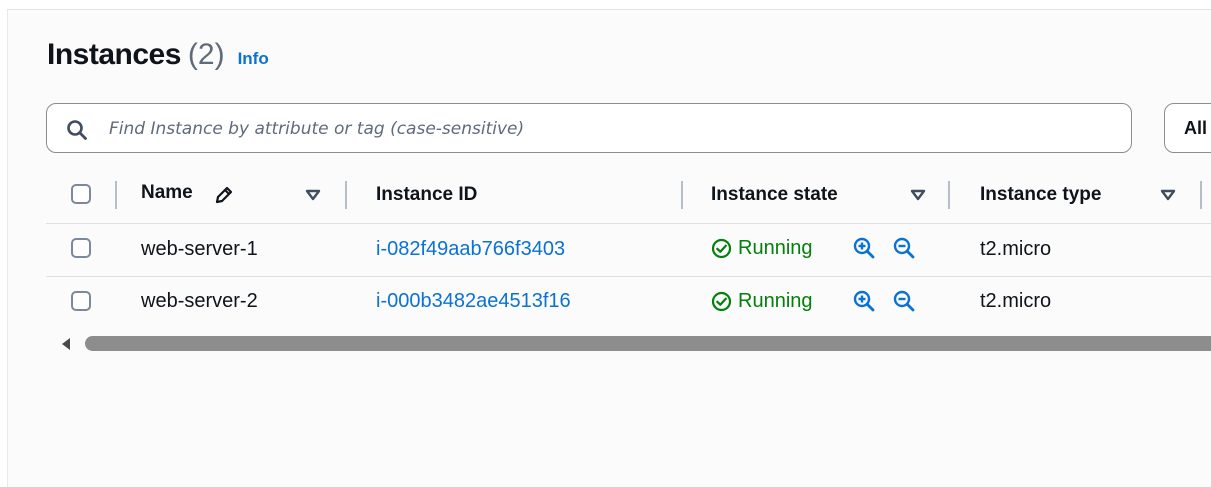  Describe the element at coordinates (609, 129) in the screenshot. I see `search-input` at that location.